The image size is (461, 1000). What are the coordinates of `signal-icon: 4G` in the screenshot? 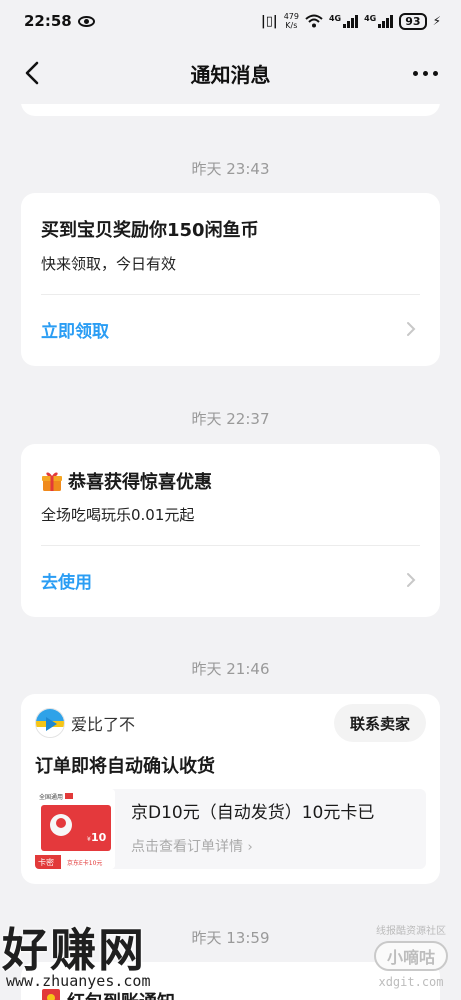 It's located at (344, 21).